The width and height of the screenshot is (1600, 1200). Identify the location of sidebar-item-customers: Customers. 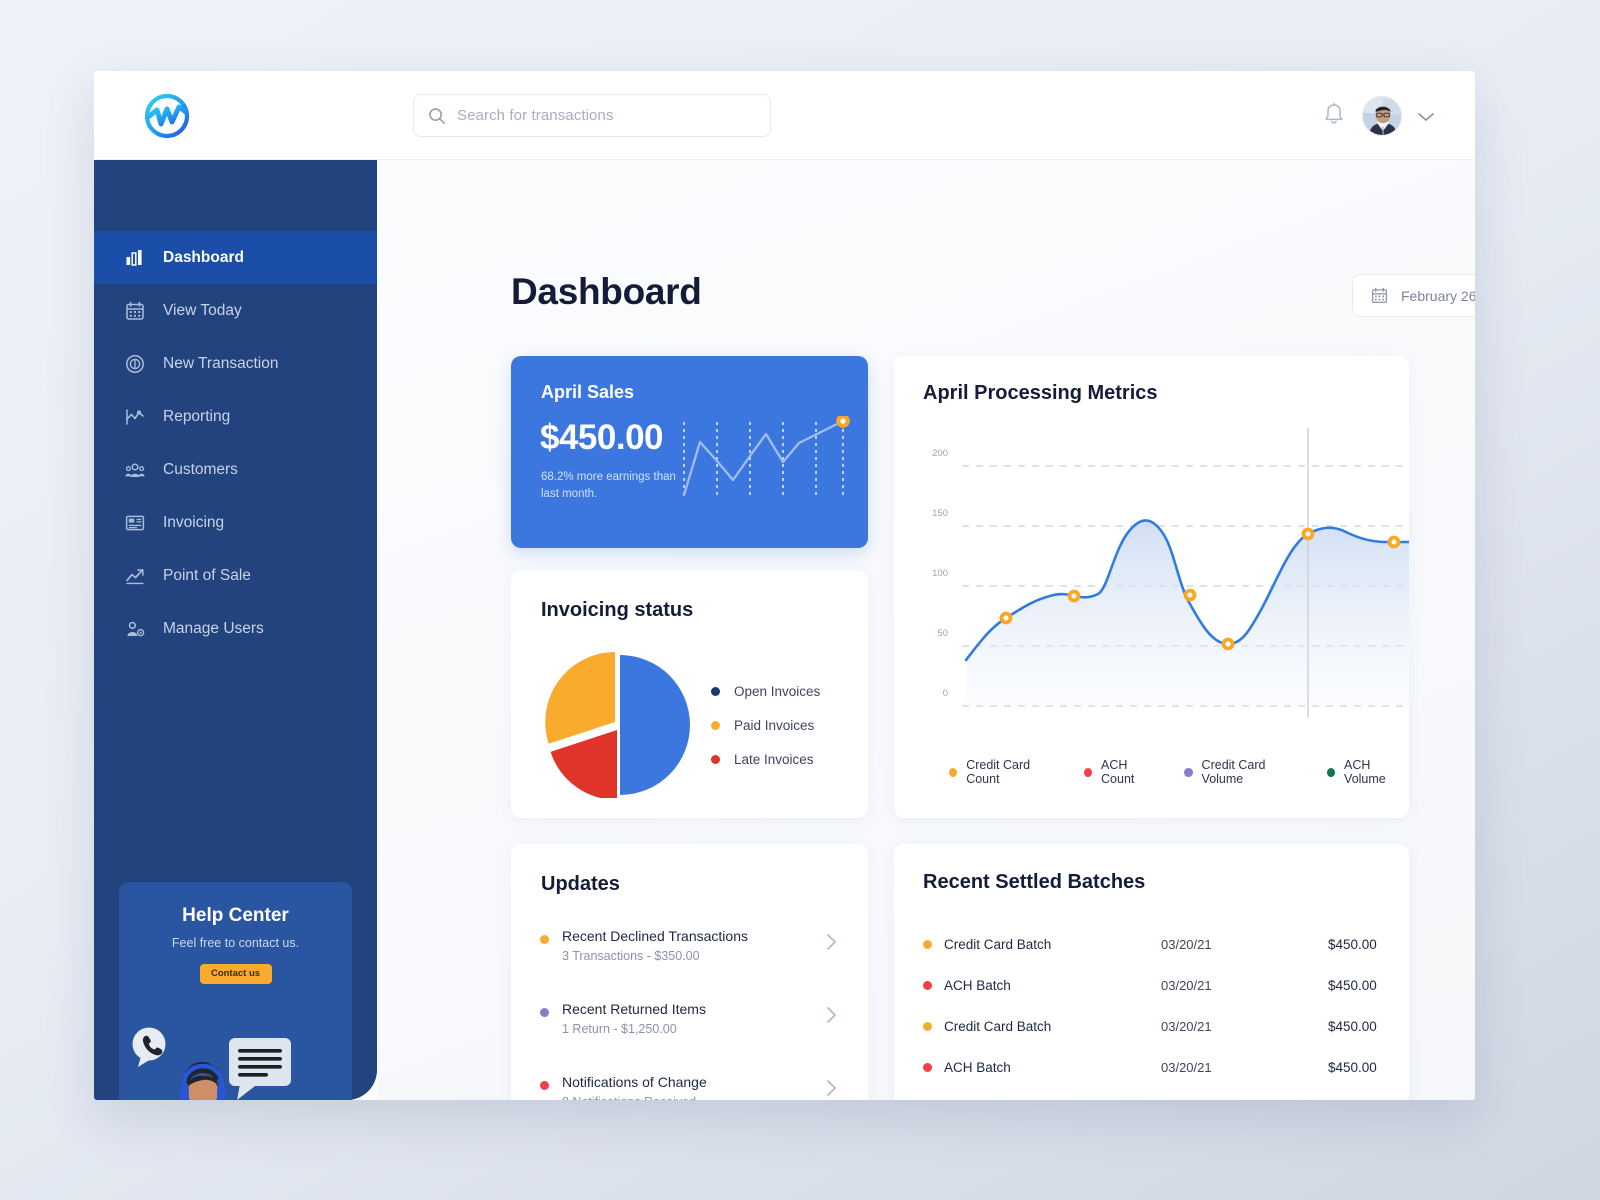
(235, 469).